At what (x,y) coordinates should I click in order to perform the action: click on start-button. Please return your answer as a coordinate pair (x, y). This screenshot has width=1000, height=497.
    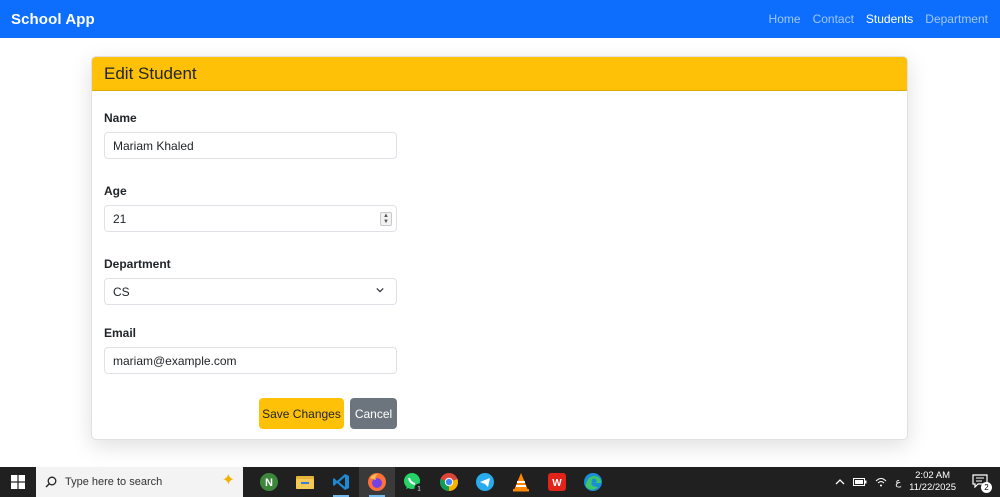
    Looking at the image, I should click on (18, 482).